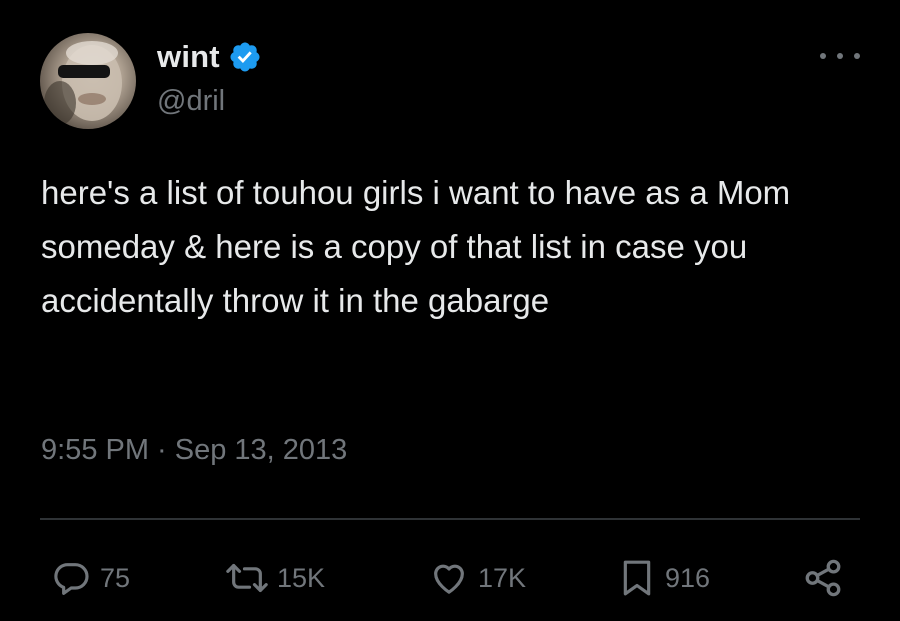 The image size is (900, 621). Describe the element at coordinates (83, 83) in the screenshot. I see `avatar-image` at that location.